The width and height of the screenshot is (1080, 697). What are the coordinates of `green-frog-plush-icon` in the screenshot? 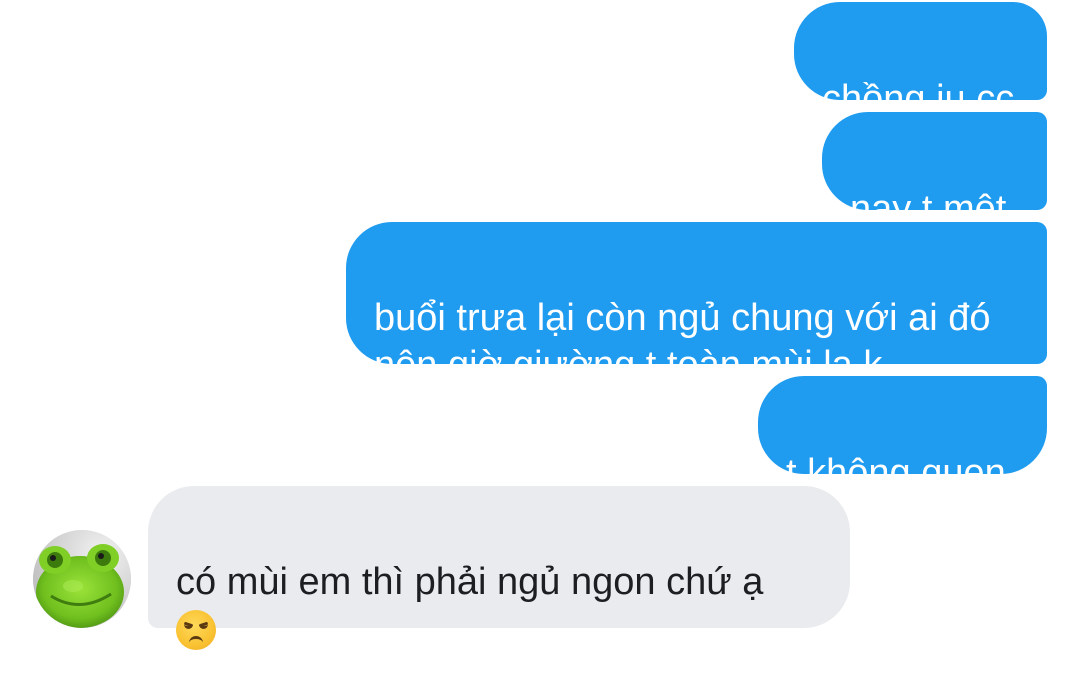 It's located at (82, 579).